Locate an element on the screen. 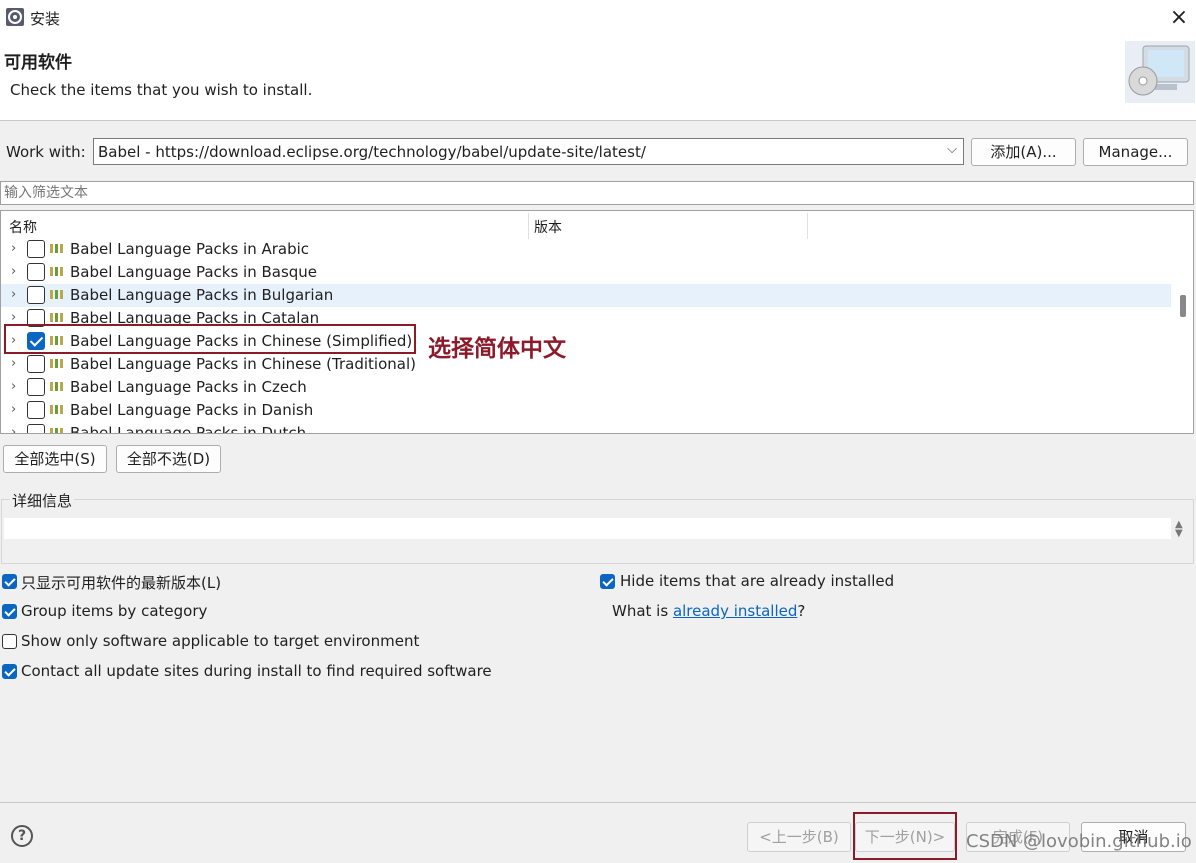 Image resolution: width=1196 pixels, height=863 pixels. hide-installed-label: Hide items that are already installed is located at coordinates (757, 581).